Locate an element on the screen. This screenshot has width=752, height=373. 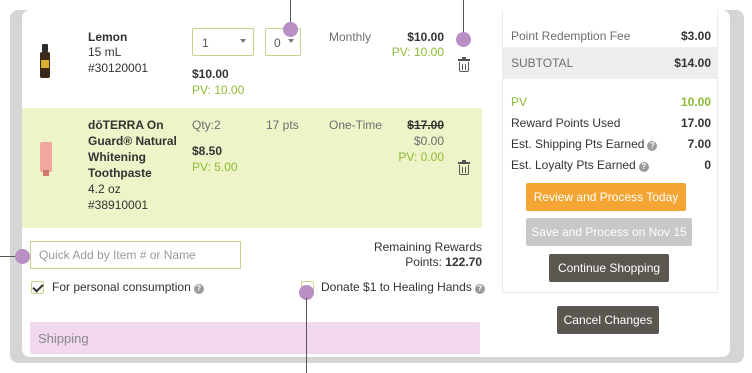
donate-row: Donate $1 to Healing Hands? is located at coordinates (403, 287).